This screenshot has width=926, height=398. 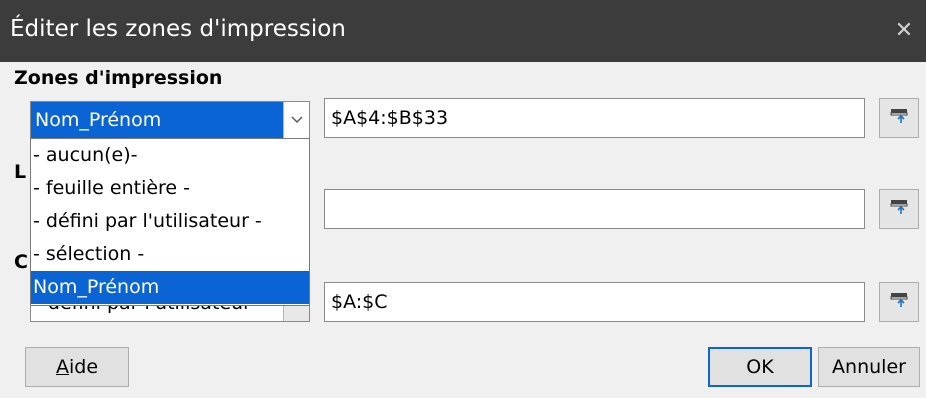 I want to click on print-range-selected: Nom_Prénom, so click(x=157, y=120).